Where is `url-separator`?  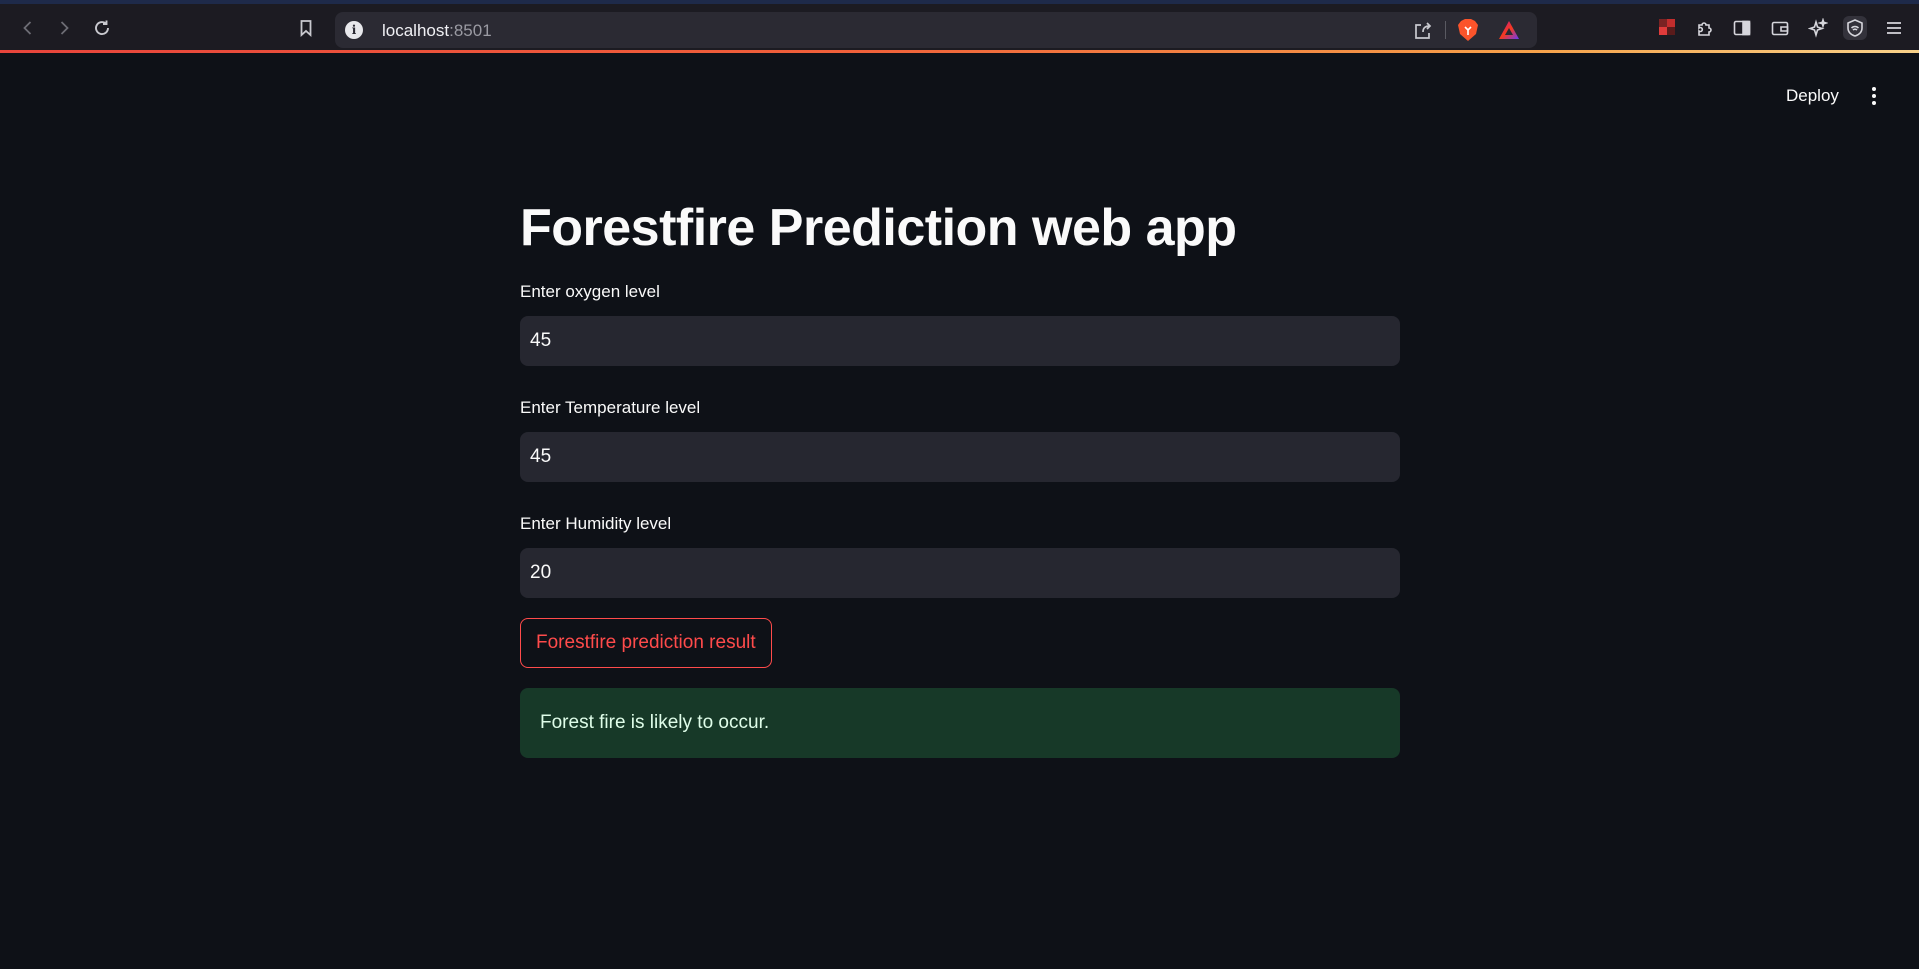
url-separator is located at coordinates (1445, 30).